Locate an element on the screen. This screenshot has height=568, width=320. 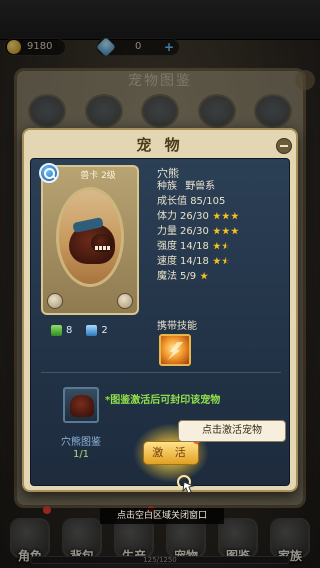
stat-row: 速度 14/18 is located at coordinates (222, 261).